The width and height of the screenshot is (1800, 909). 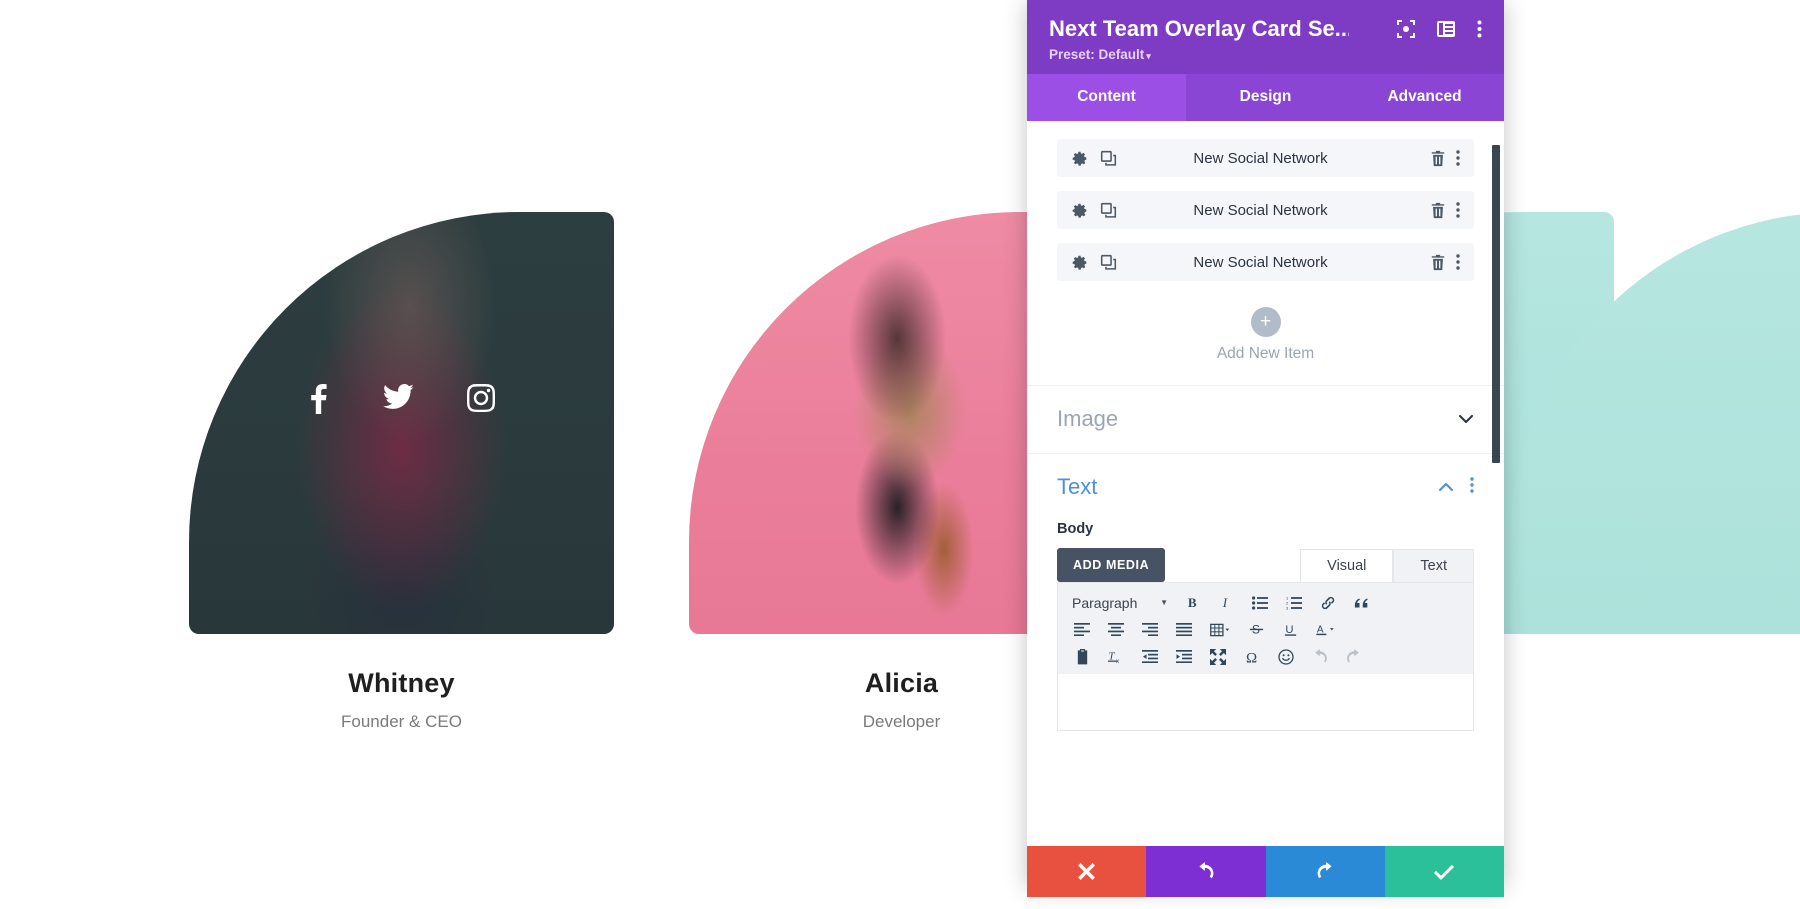 I want to click on paragraph-format-select: Paragraph ▼, so click(x=1120, y=602).